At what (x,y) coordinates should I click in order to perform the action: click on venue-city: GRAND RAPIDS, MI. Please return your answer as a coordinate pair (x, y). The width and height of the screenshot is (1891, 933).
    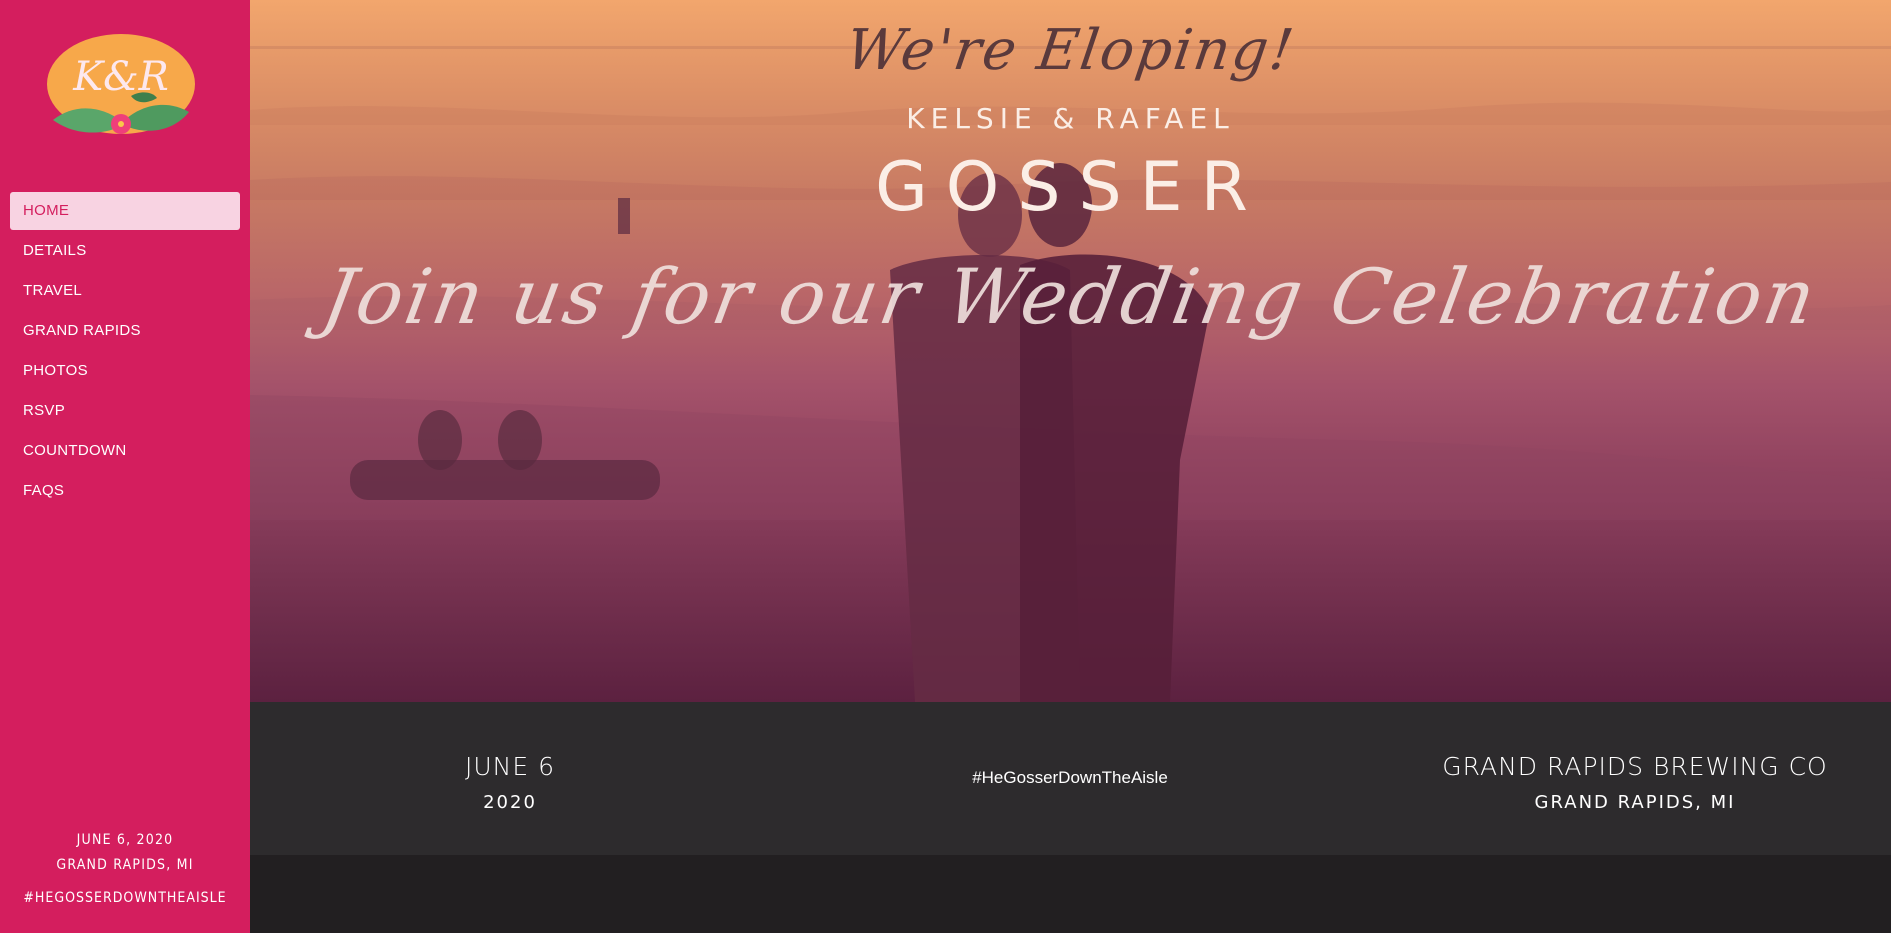
    Looking at the image, I should click on (1635, 802).